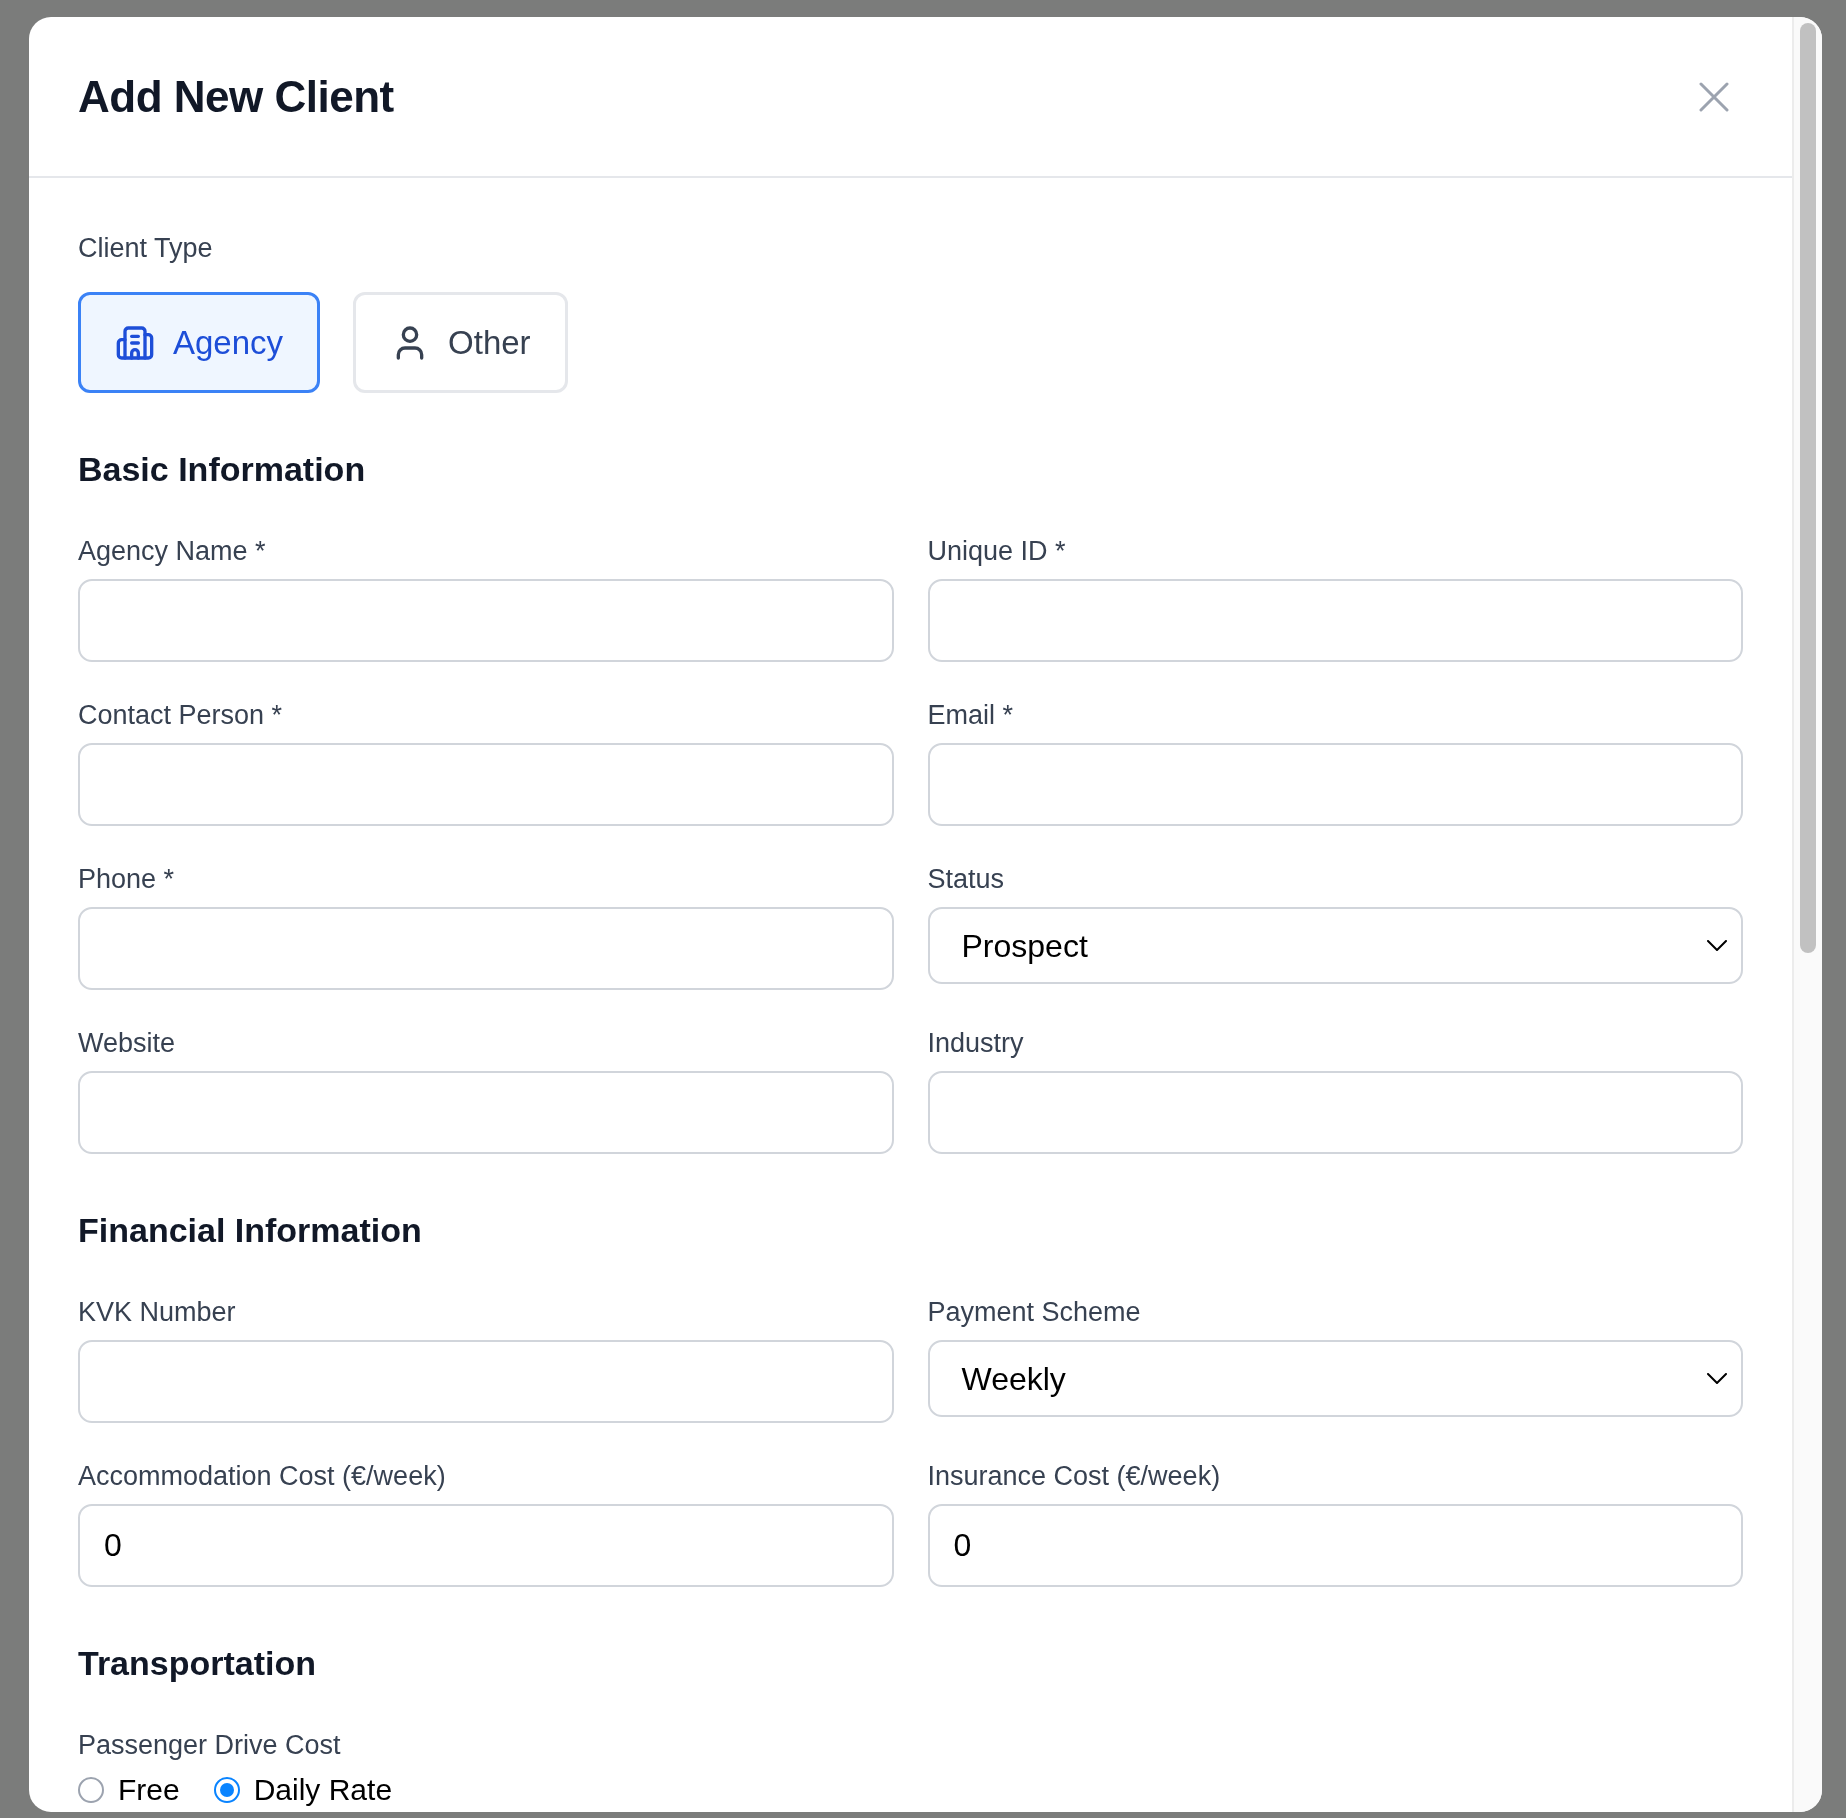 This screenshot has height=1818, width=1846. I want to click on dialog-title: Add New Client, so click(236, 96).